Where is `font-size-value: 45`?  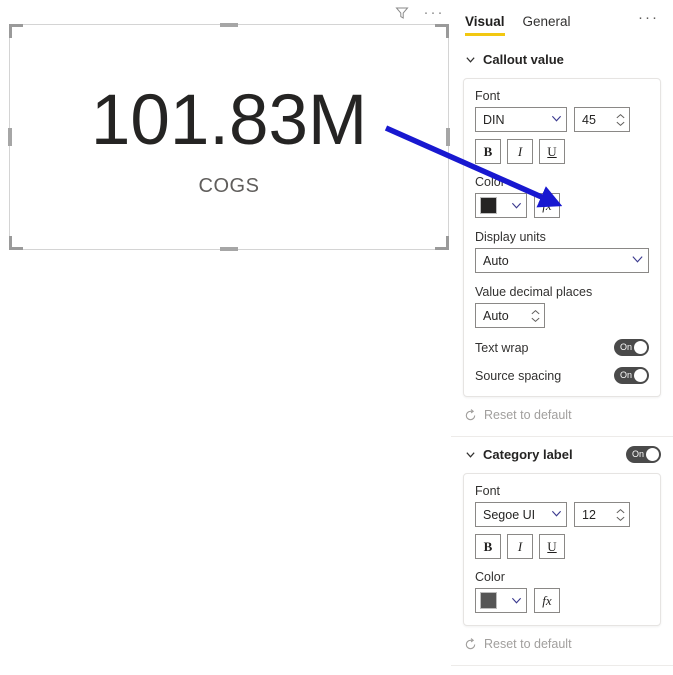
font-size-value: 45 is located at coordinates (589, 119).